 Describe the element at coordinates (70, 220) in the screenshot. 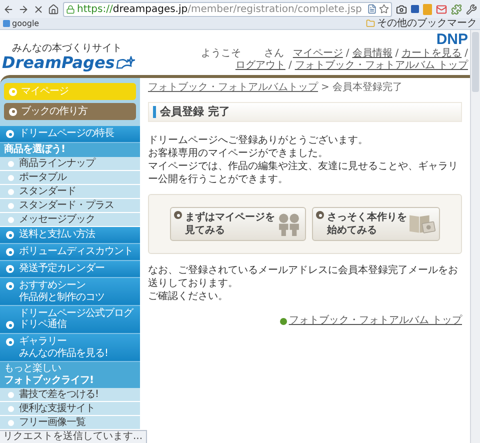

I see `sidebar-item: メッセージブック` at that location.